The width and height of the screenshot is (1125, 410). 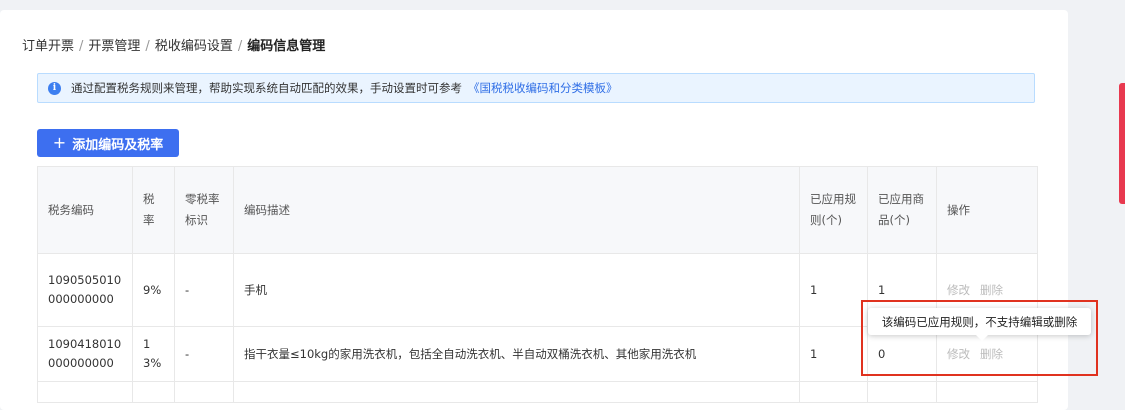 I want to click on breadcrumb: 订单开票 / 开票管理 / 税收编码设置 / 编码信息管理, so click(x=173, y=44).